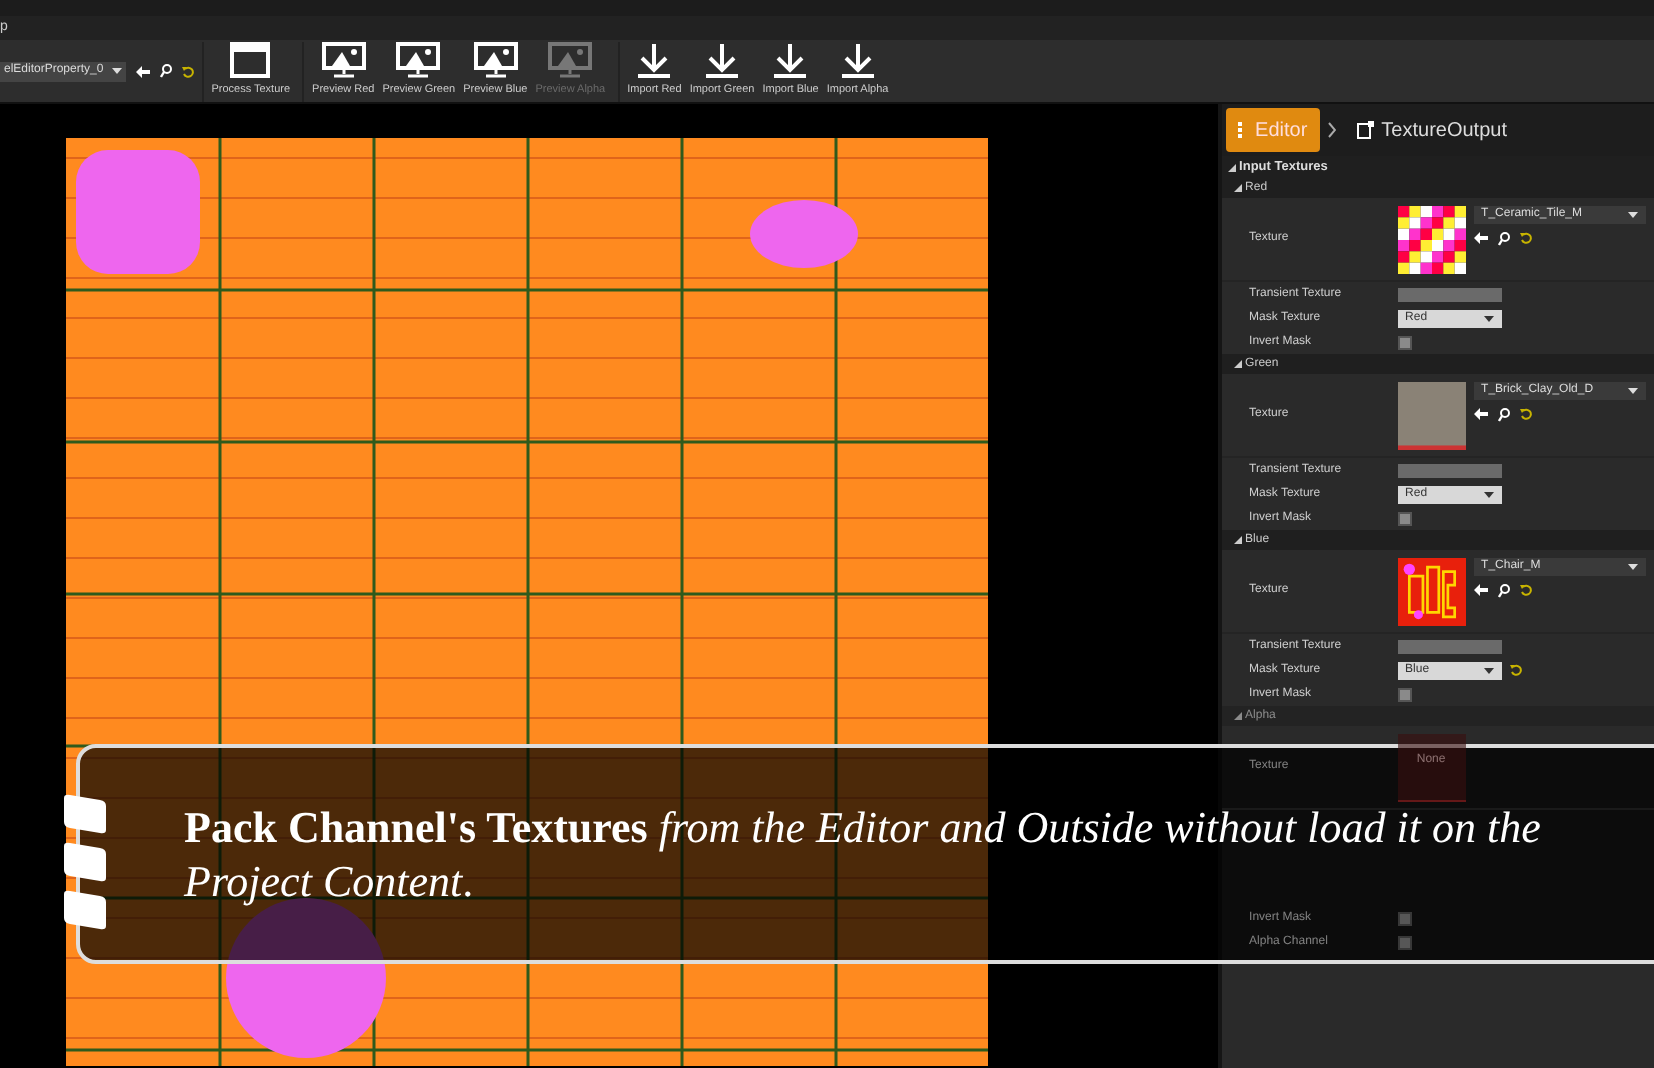 The height and width of the screenshot is (1068, 1654). Describe the element at coordinates (863, 854) in the screenshot. I see `caption-text: Pack Channel's Textures from the Editor and Outside without load it on the Project Content.` at that location.